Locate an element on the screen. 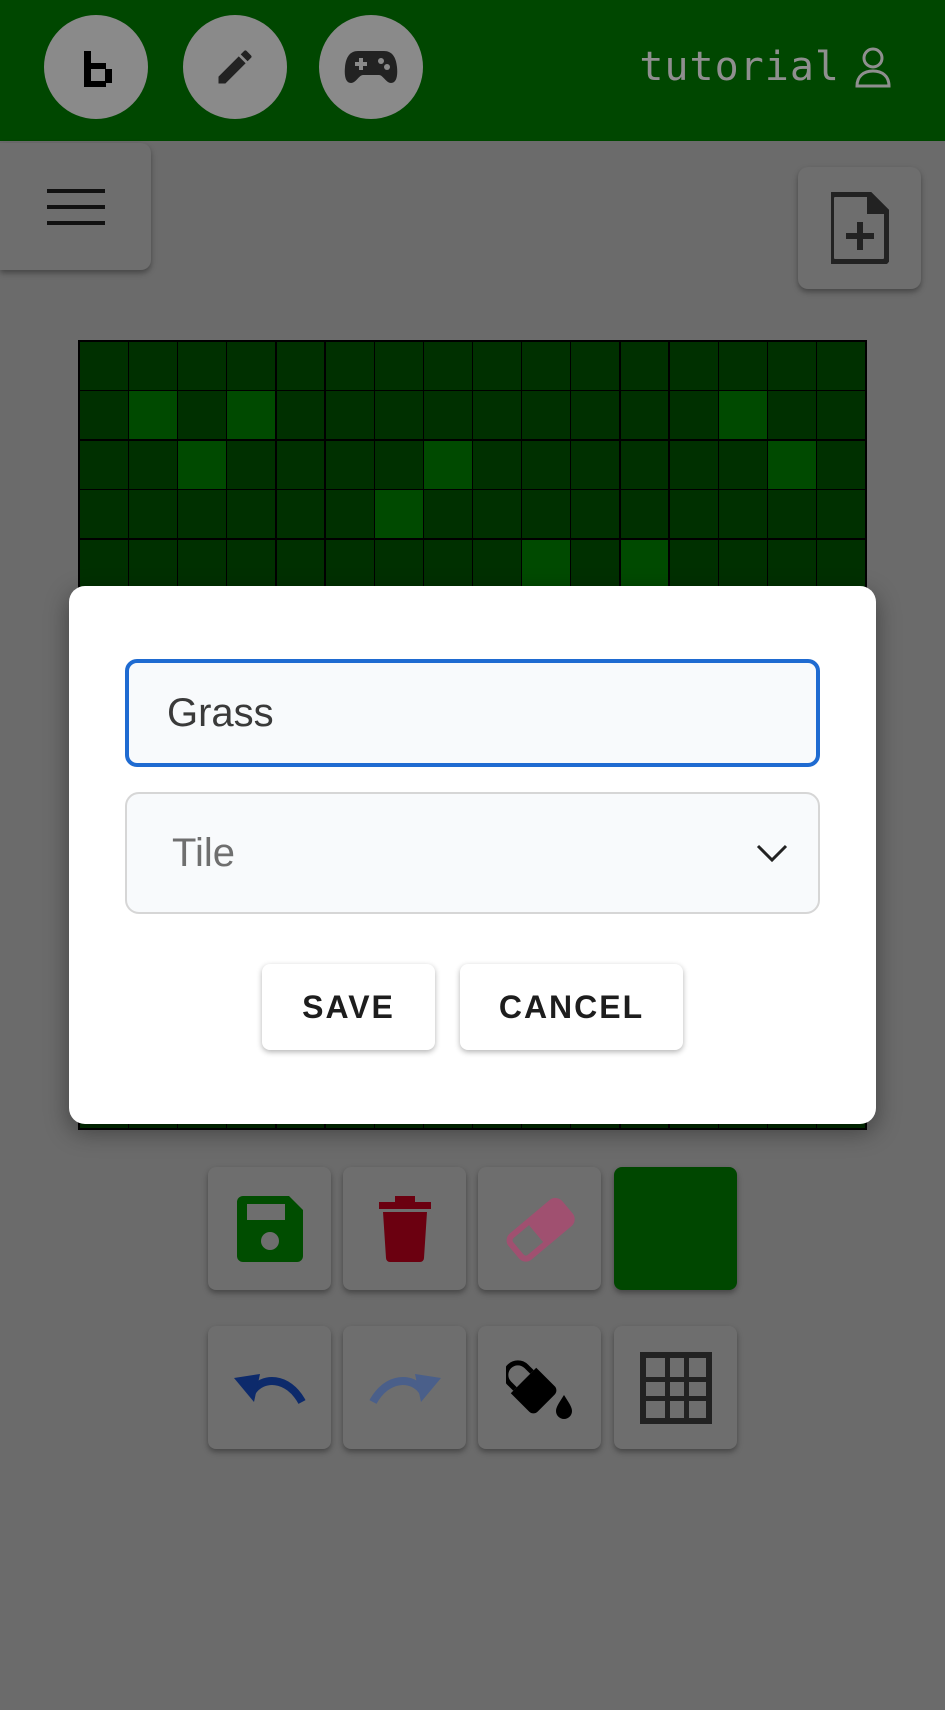 Image resolution: width=945 pixels, height=1710 pixels. save-tool-button is located at coordinates (269, 1228).